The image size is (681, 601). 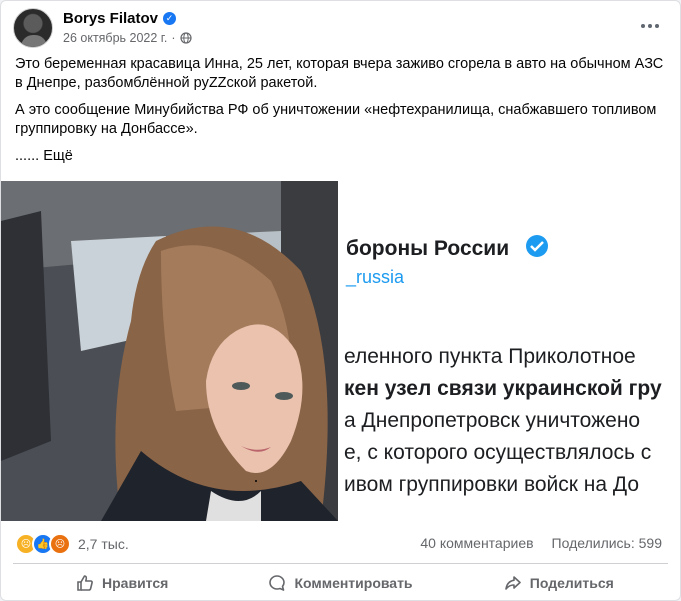 I want to click on tweet-handle: _russia, so click(x=375, y=277).